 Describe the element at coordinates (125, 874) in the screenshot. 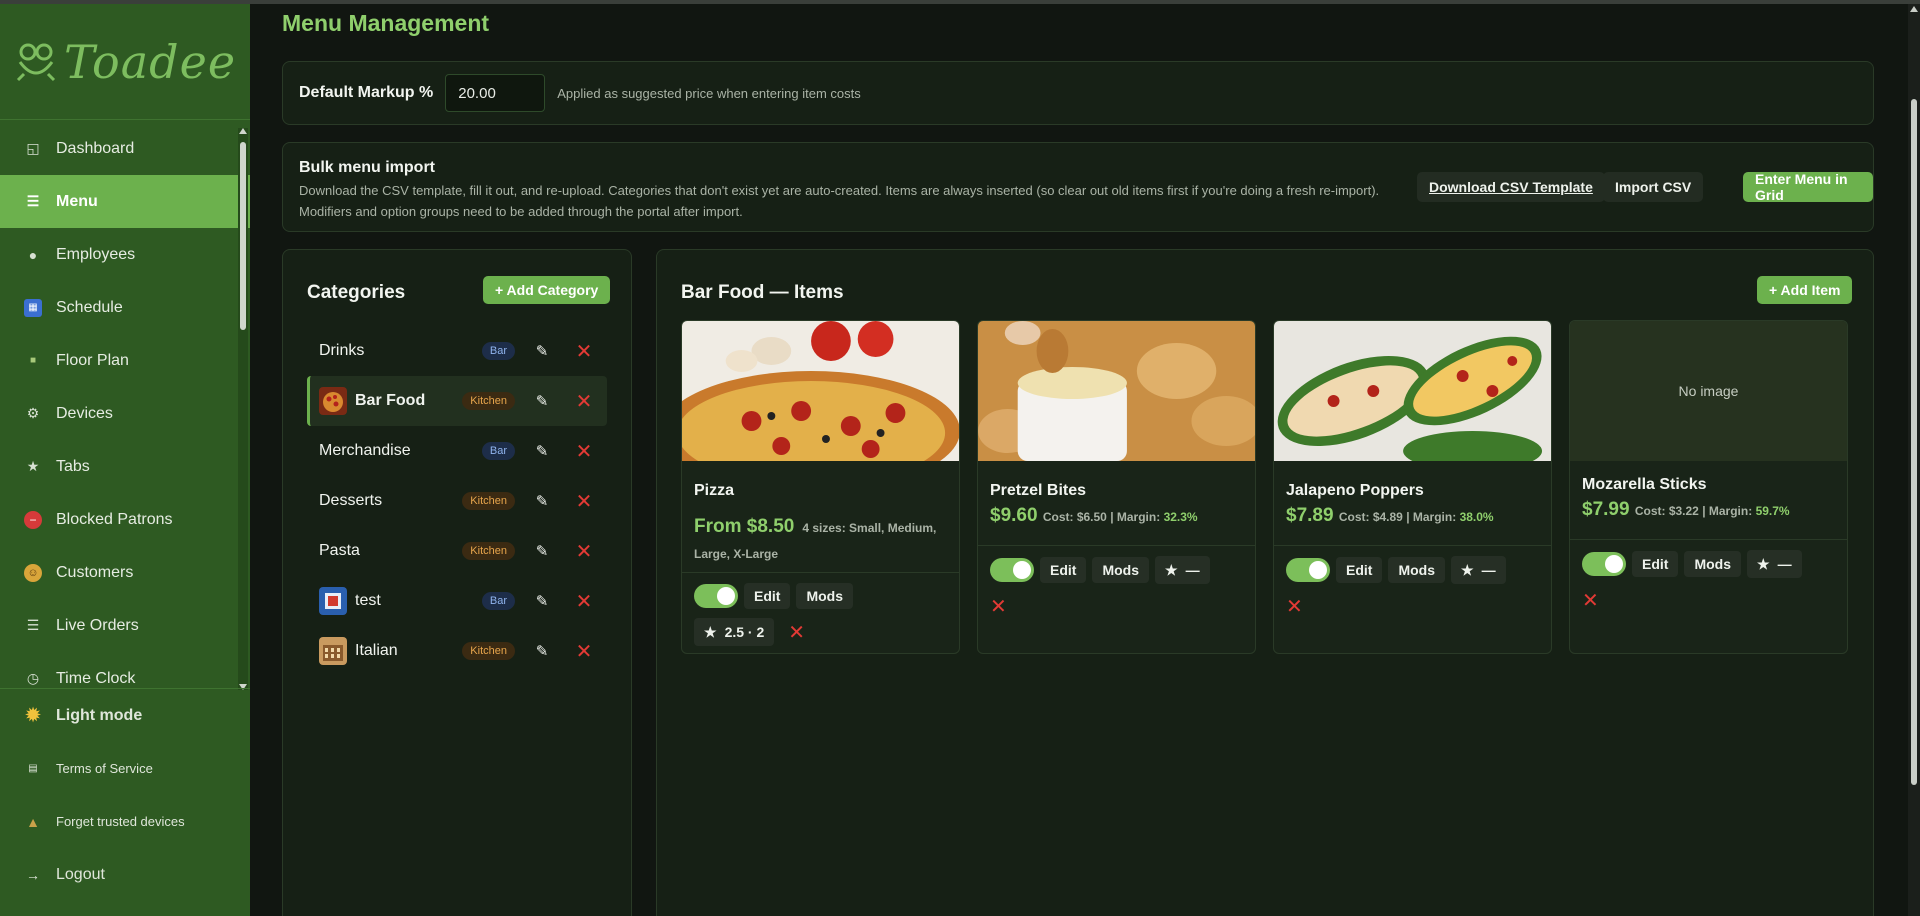

I see `logout-link: → Logout` at that location.